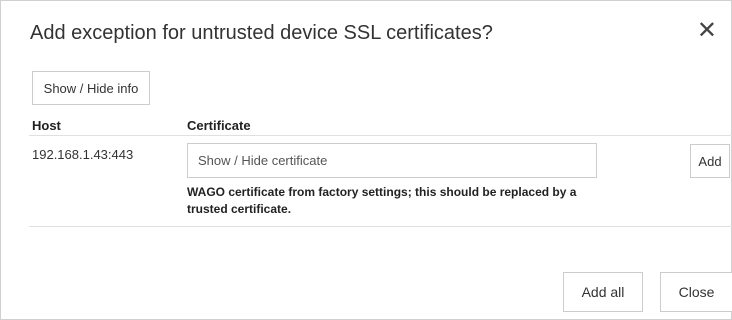 This screenshot has width=732, height=320. I want to click on show-hide-info-button: Show / Hide info, so click(91, 88).